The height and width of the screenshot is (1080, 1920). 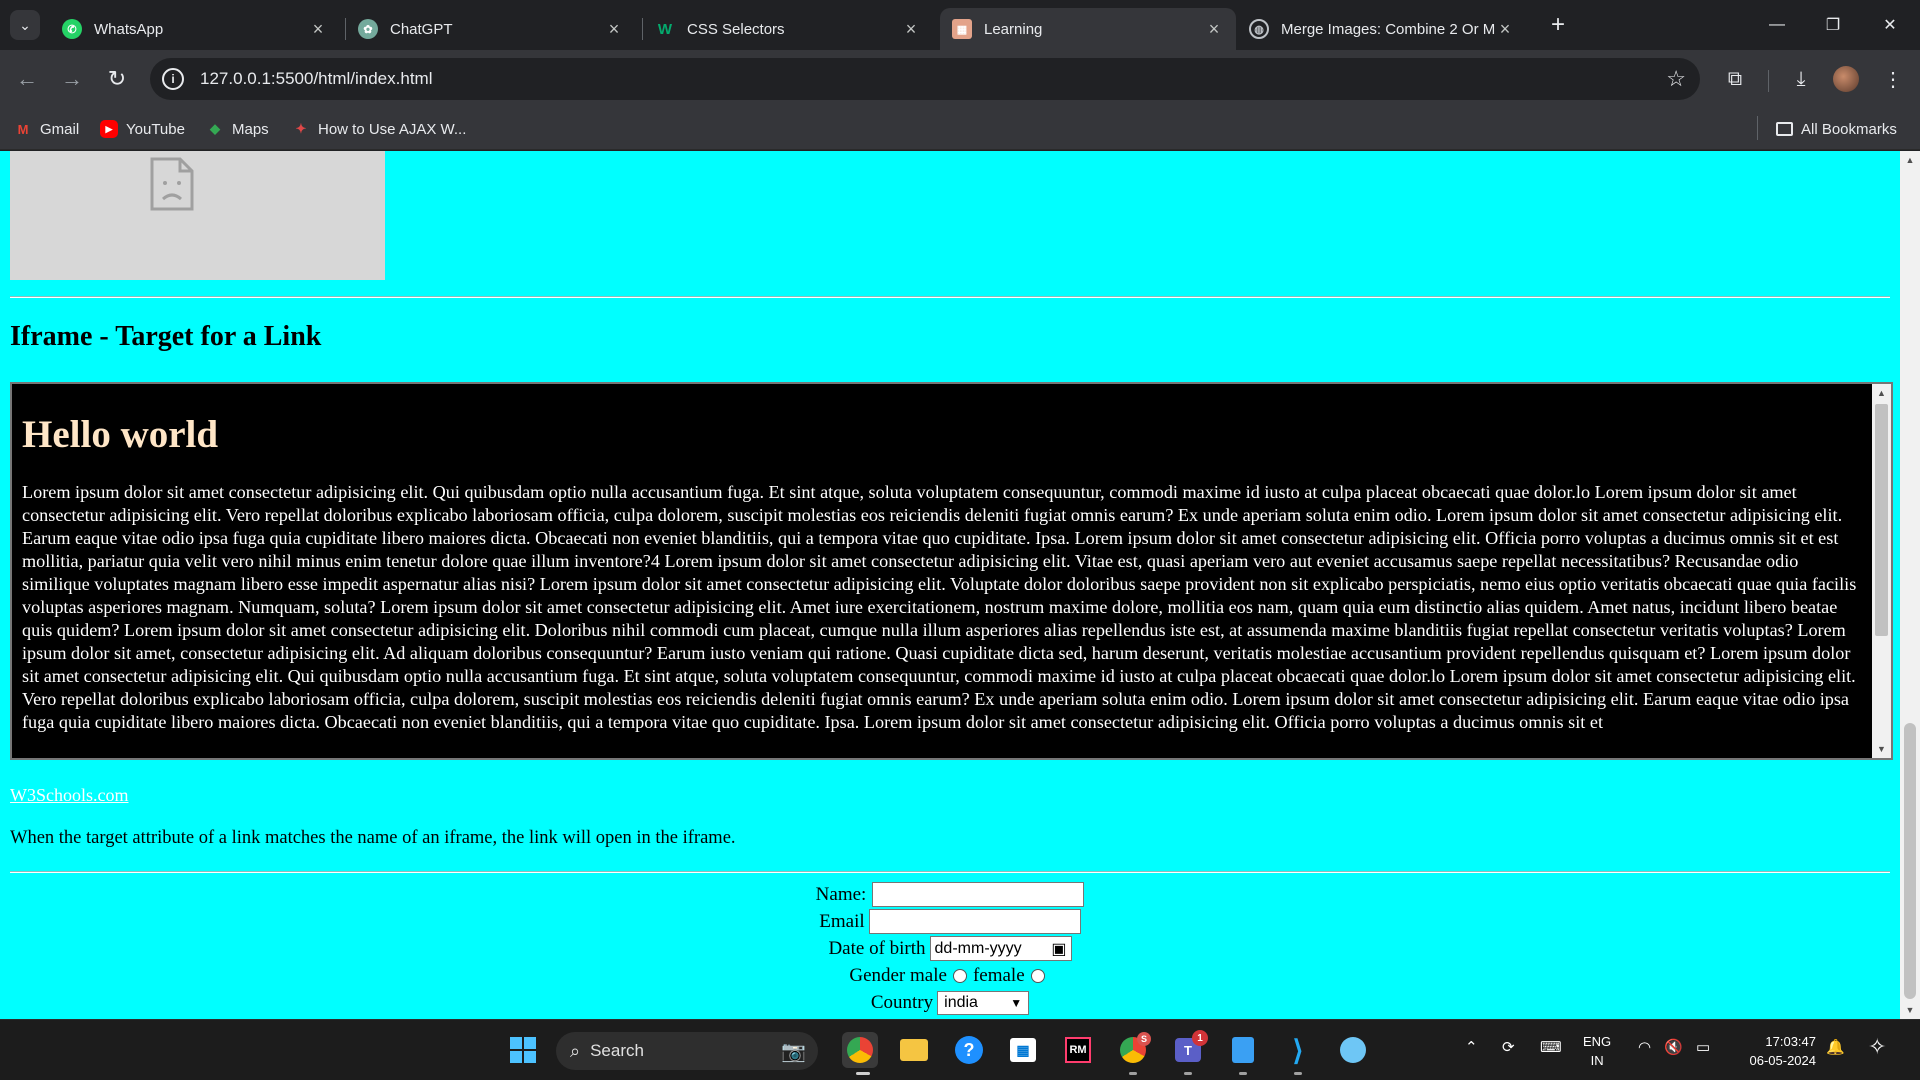 What do you see at coordinates (1644, 1047) in the screenshot?
I see `wifi-icon: ◠` at bounding box center [1644, 1047].